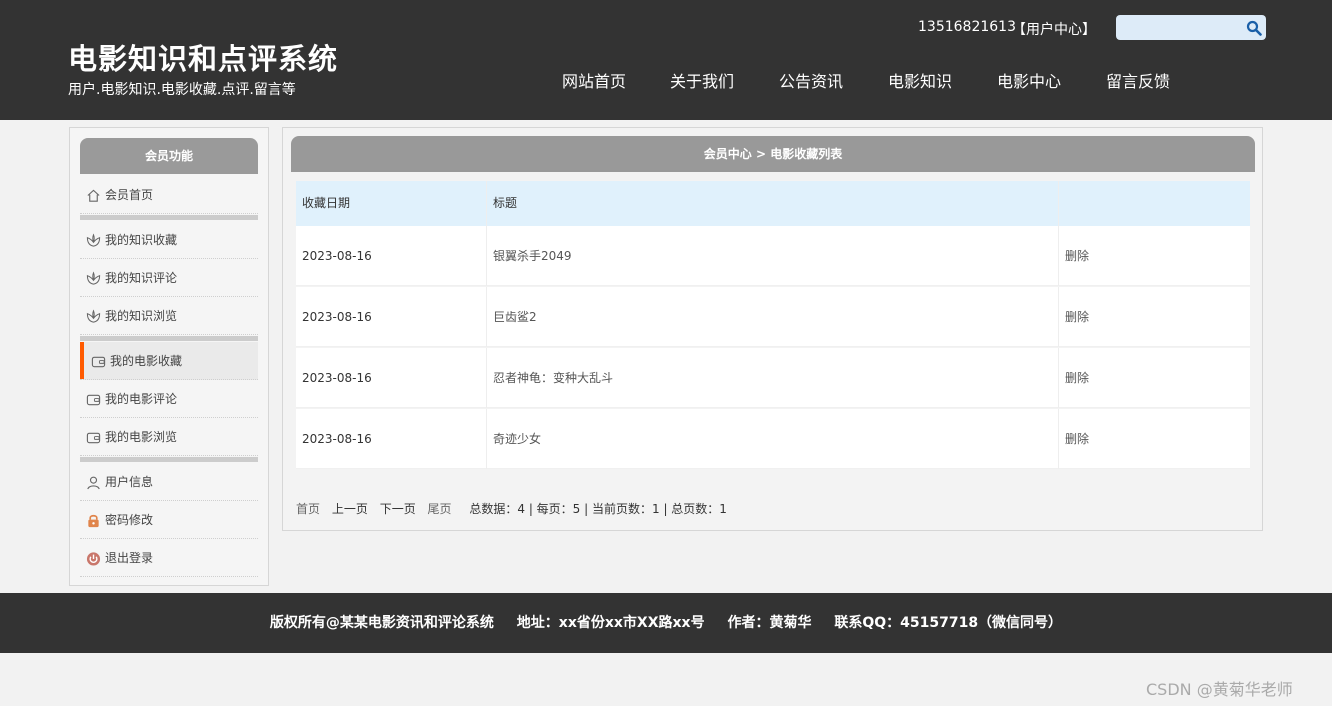 The width and height of the screenshot is (1332, 706). I want to click on sidebar-item-label: 我的电影评论, so click(141, 399).